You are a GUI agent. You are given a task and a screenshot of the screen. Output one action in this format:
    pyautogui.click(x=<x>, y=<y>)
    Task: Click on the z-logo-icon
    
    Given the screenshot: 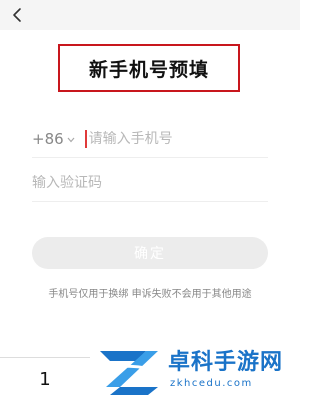 What is the action you would take?
    pyautogui.click(x=131, y=373)
    